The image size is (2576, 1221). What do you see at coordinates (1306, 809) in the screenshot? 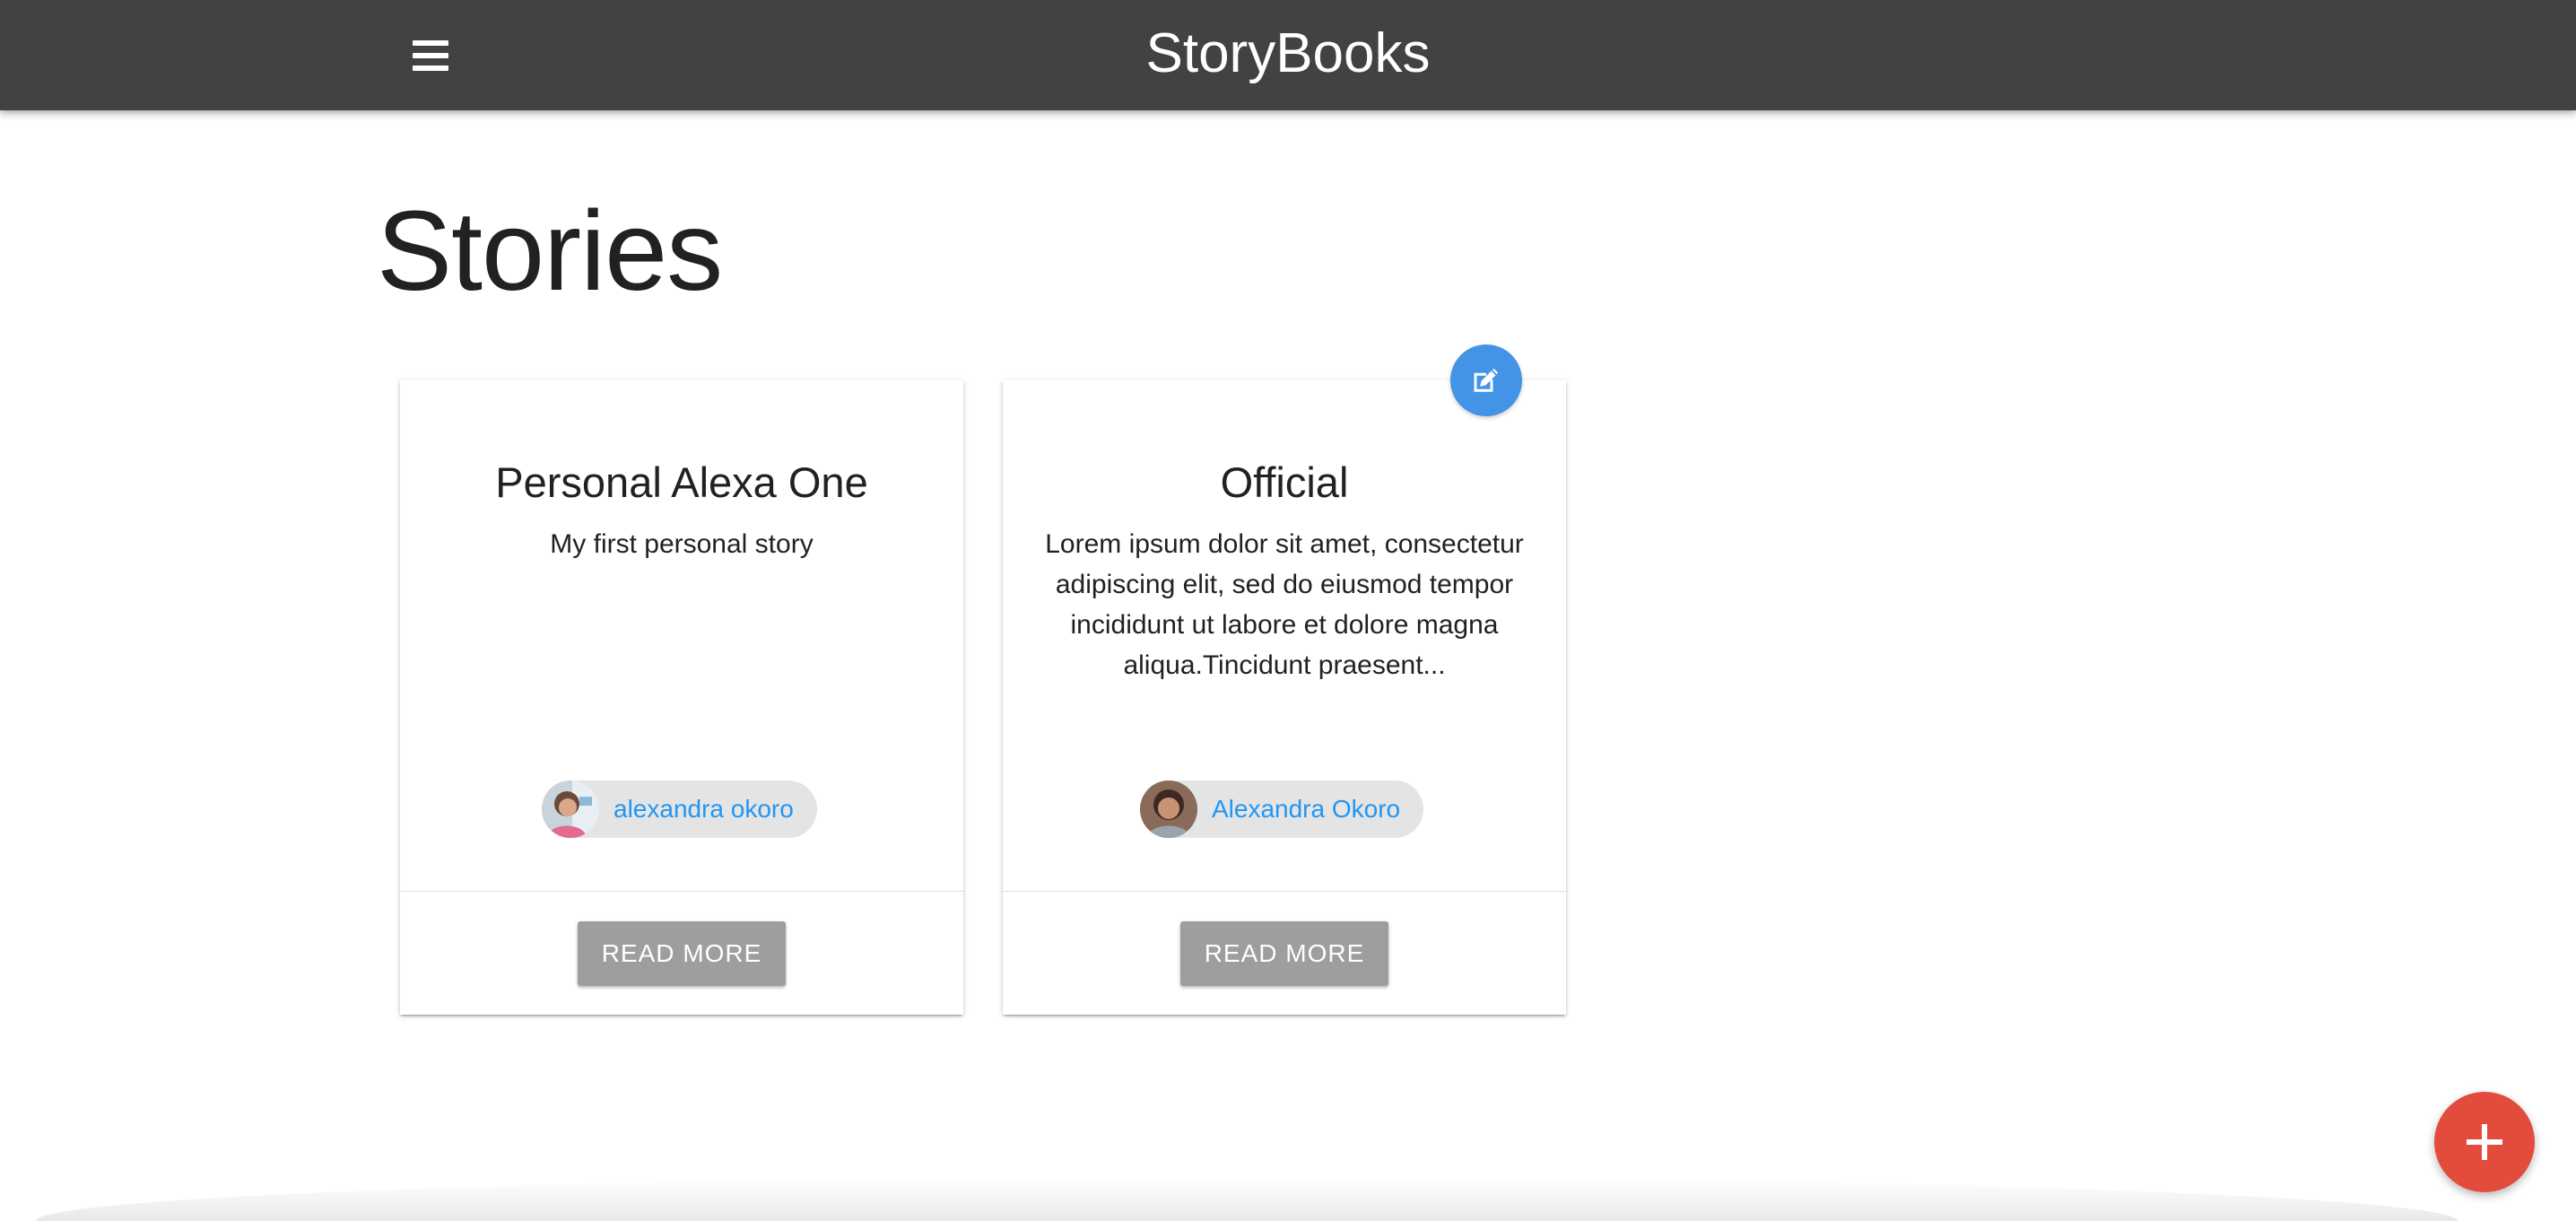
I see `author-name: Alexandra Okoro` at bounding box center [1306, 809].